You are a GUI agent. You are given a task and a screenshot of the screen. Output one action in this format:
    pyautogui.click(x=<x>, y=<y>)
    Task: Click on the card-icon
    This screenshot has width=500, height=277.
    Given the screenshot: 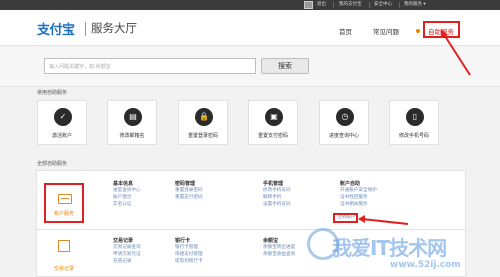 What is the action you would take?
    pyautogui.click(x=65, y=199)
    